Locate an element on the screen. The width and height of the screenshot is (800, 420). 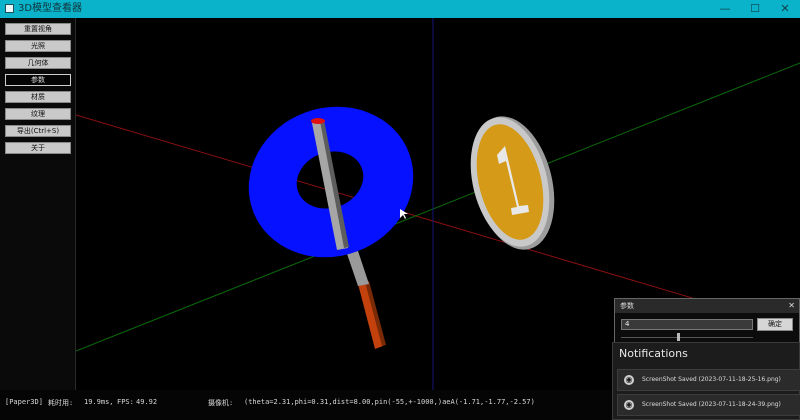
parameter-slider-handle is located at coordinates (678, 337).